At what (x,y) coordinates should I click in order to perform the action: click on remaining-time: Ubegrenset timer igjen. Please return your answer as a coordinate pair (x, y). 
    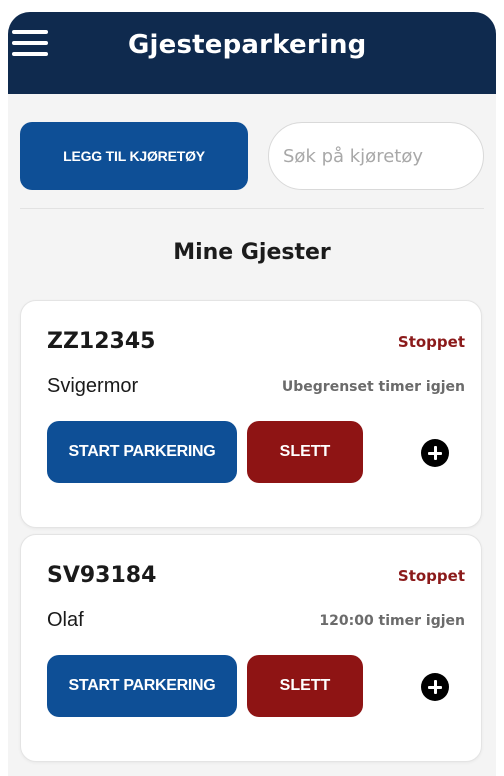
    Looking at the image, I should click on (373, 387).